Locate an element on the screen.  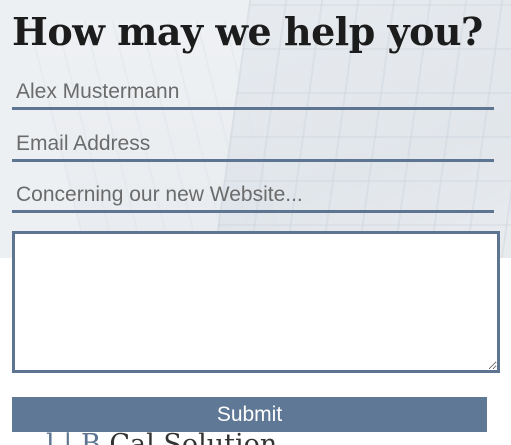
footer-company: Cal Solution is located at coordinates (193, 437).